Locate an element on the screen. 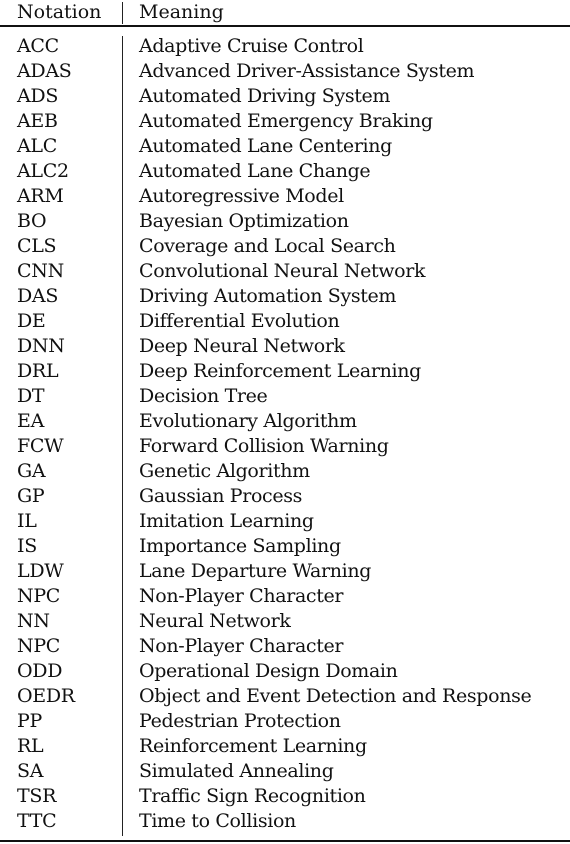  meaning-cell: Automated Lane Centering is located at coordinates (265, 146).